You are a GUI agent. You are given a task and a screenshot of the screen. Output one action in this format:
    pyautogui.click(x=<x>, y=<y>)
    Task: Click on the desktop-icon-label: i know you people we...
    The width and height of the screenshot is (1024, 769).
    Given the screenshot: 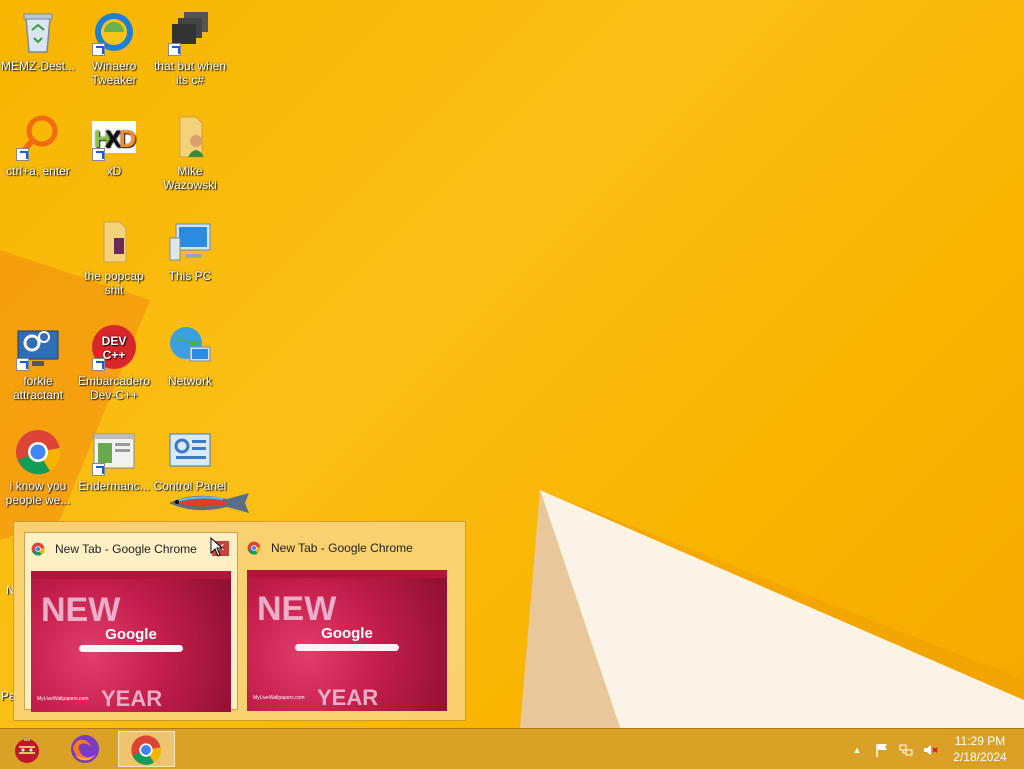 What is the action you would take?
    pyautogui.click(x=38, y=493)
    